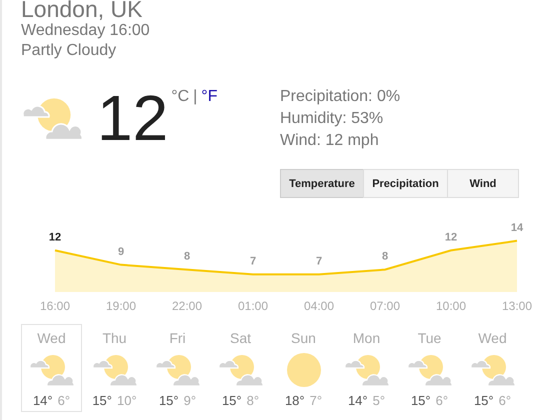 This screenshot has height=420, width=556. I want to click on time-tick: 01:00, so click(253, 306).